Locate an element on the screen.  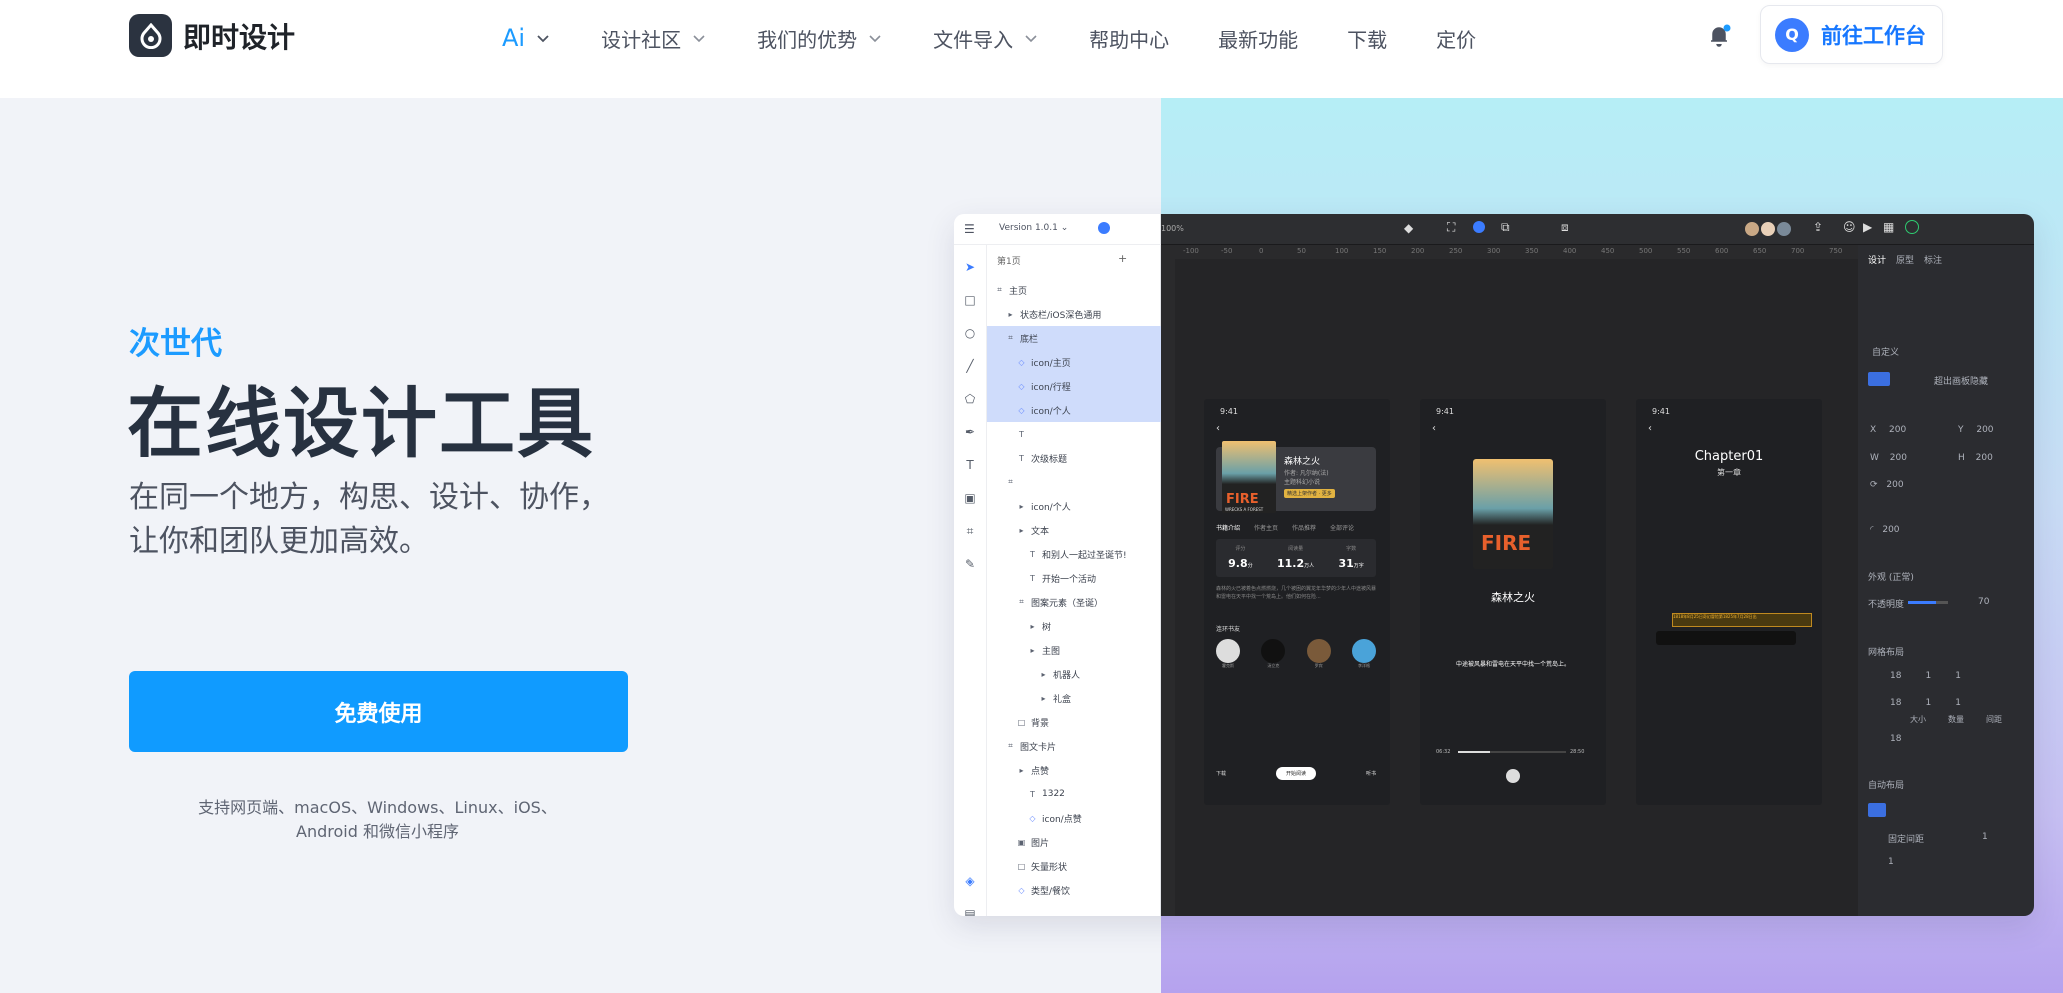
pause-icon is located at coordinates (1513, 776).